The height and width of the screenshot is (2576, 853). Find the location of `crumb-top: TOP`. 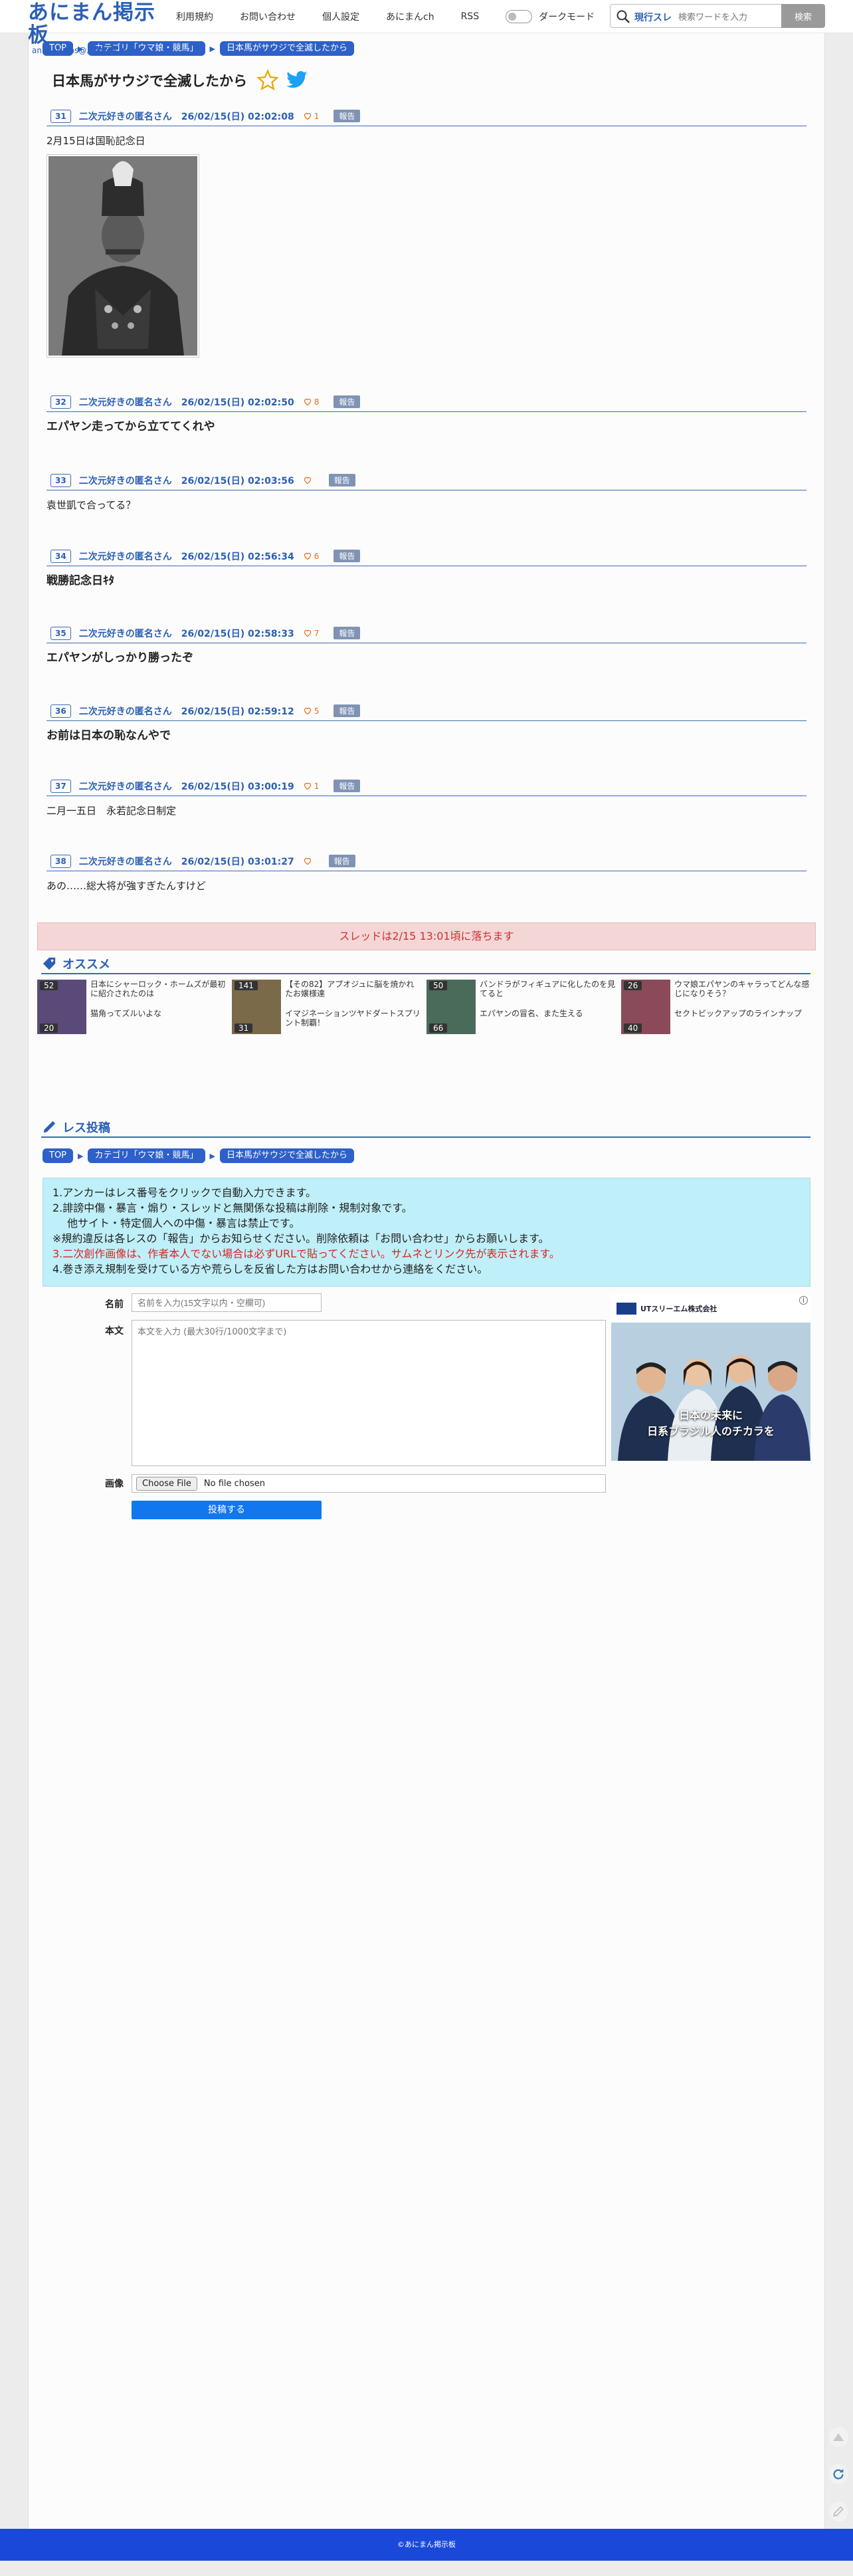

crumb-top: TOP is located at coordinates (59, 1155).